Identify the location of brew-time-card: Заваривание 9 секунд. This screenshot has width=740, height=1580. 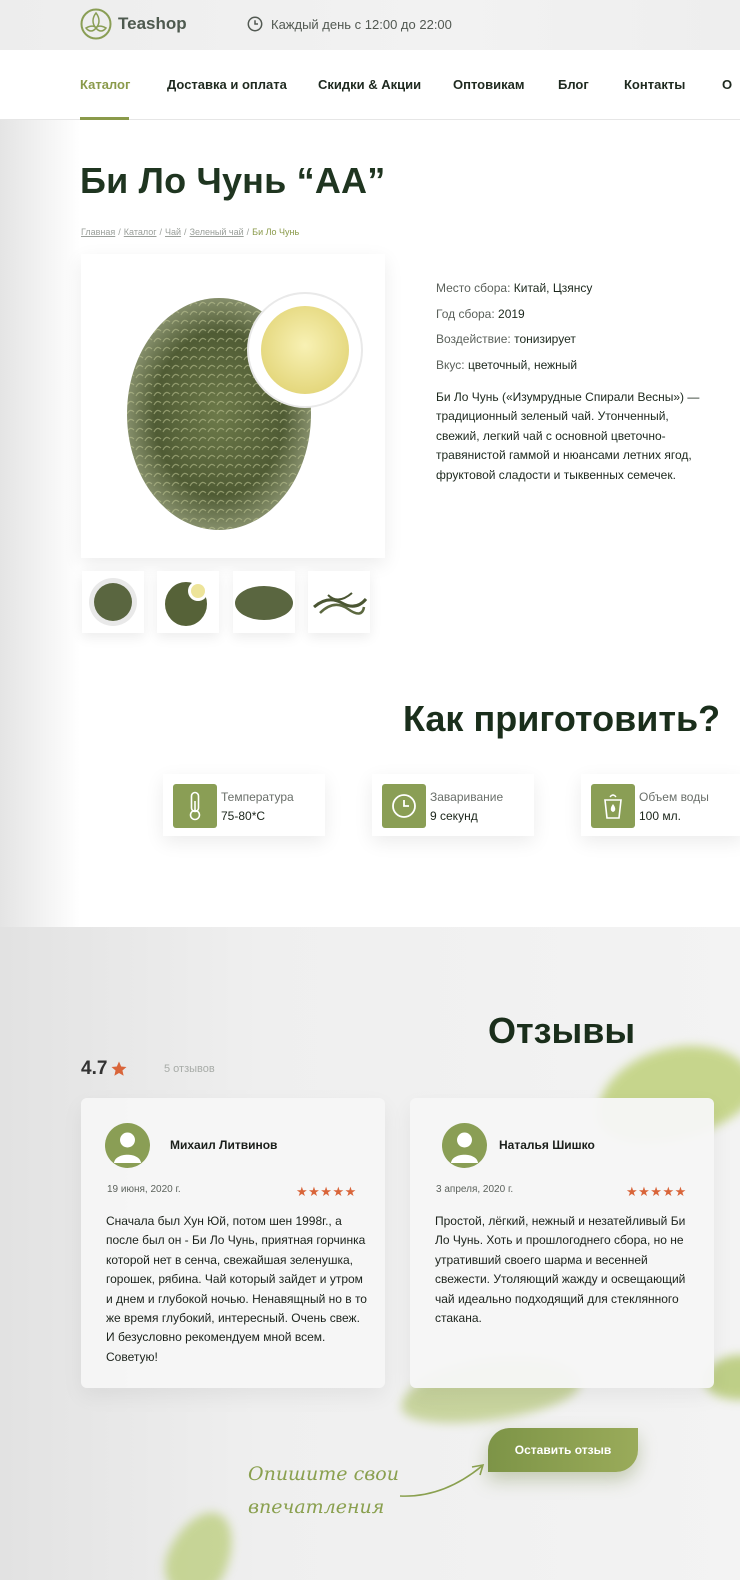
(453, 805).